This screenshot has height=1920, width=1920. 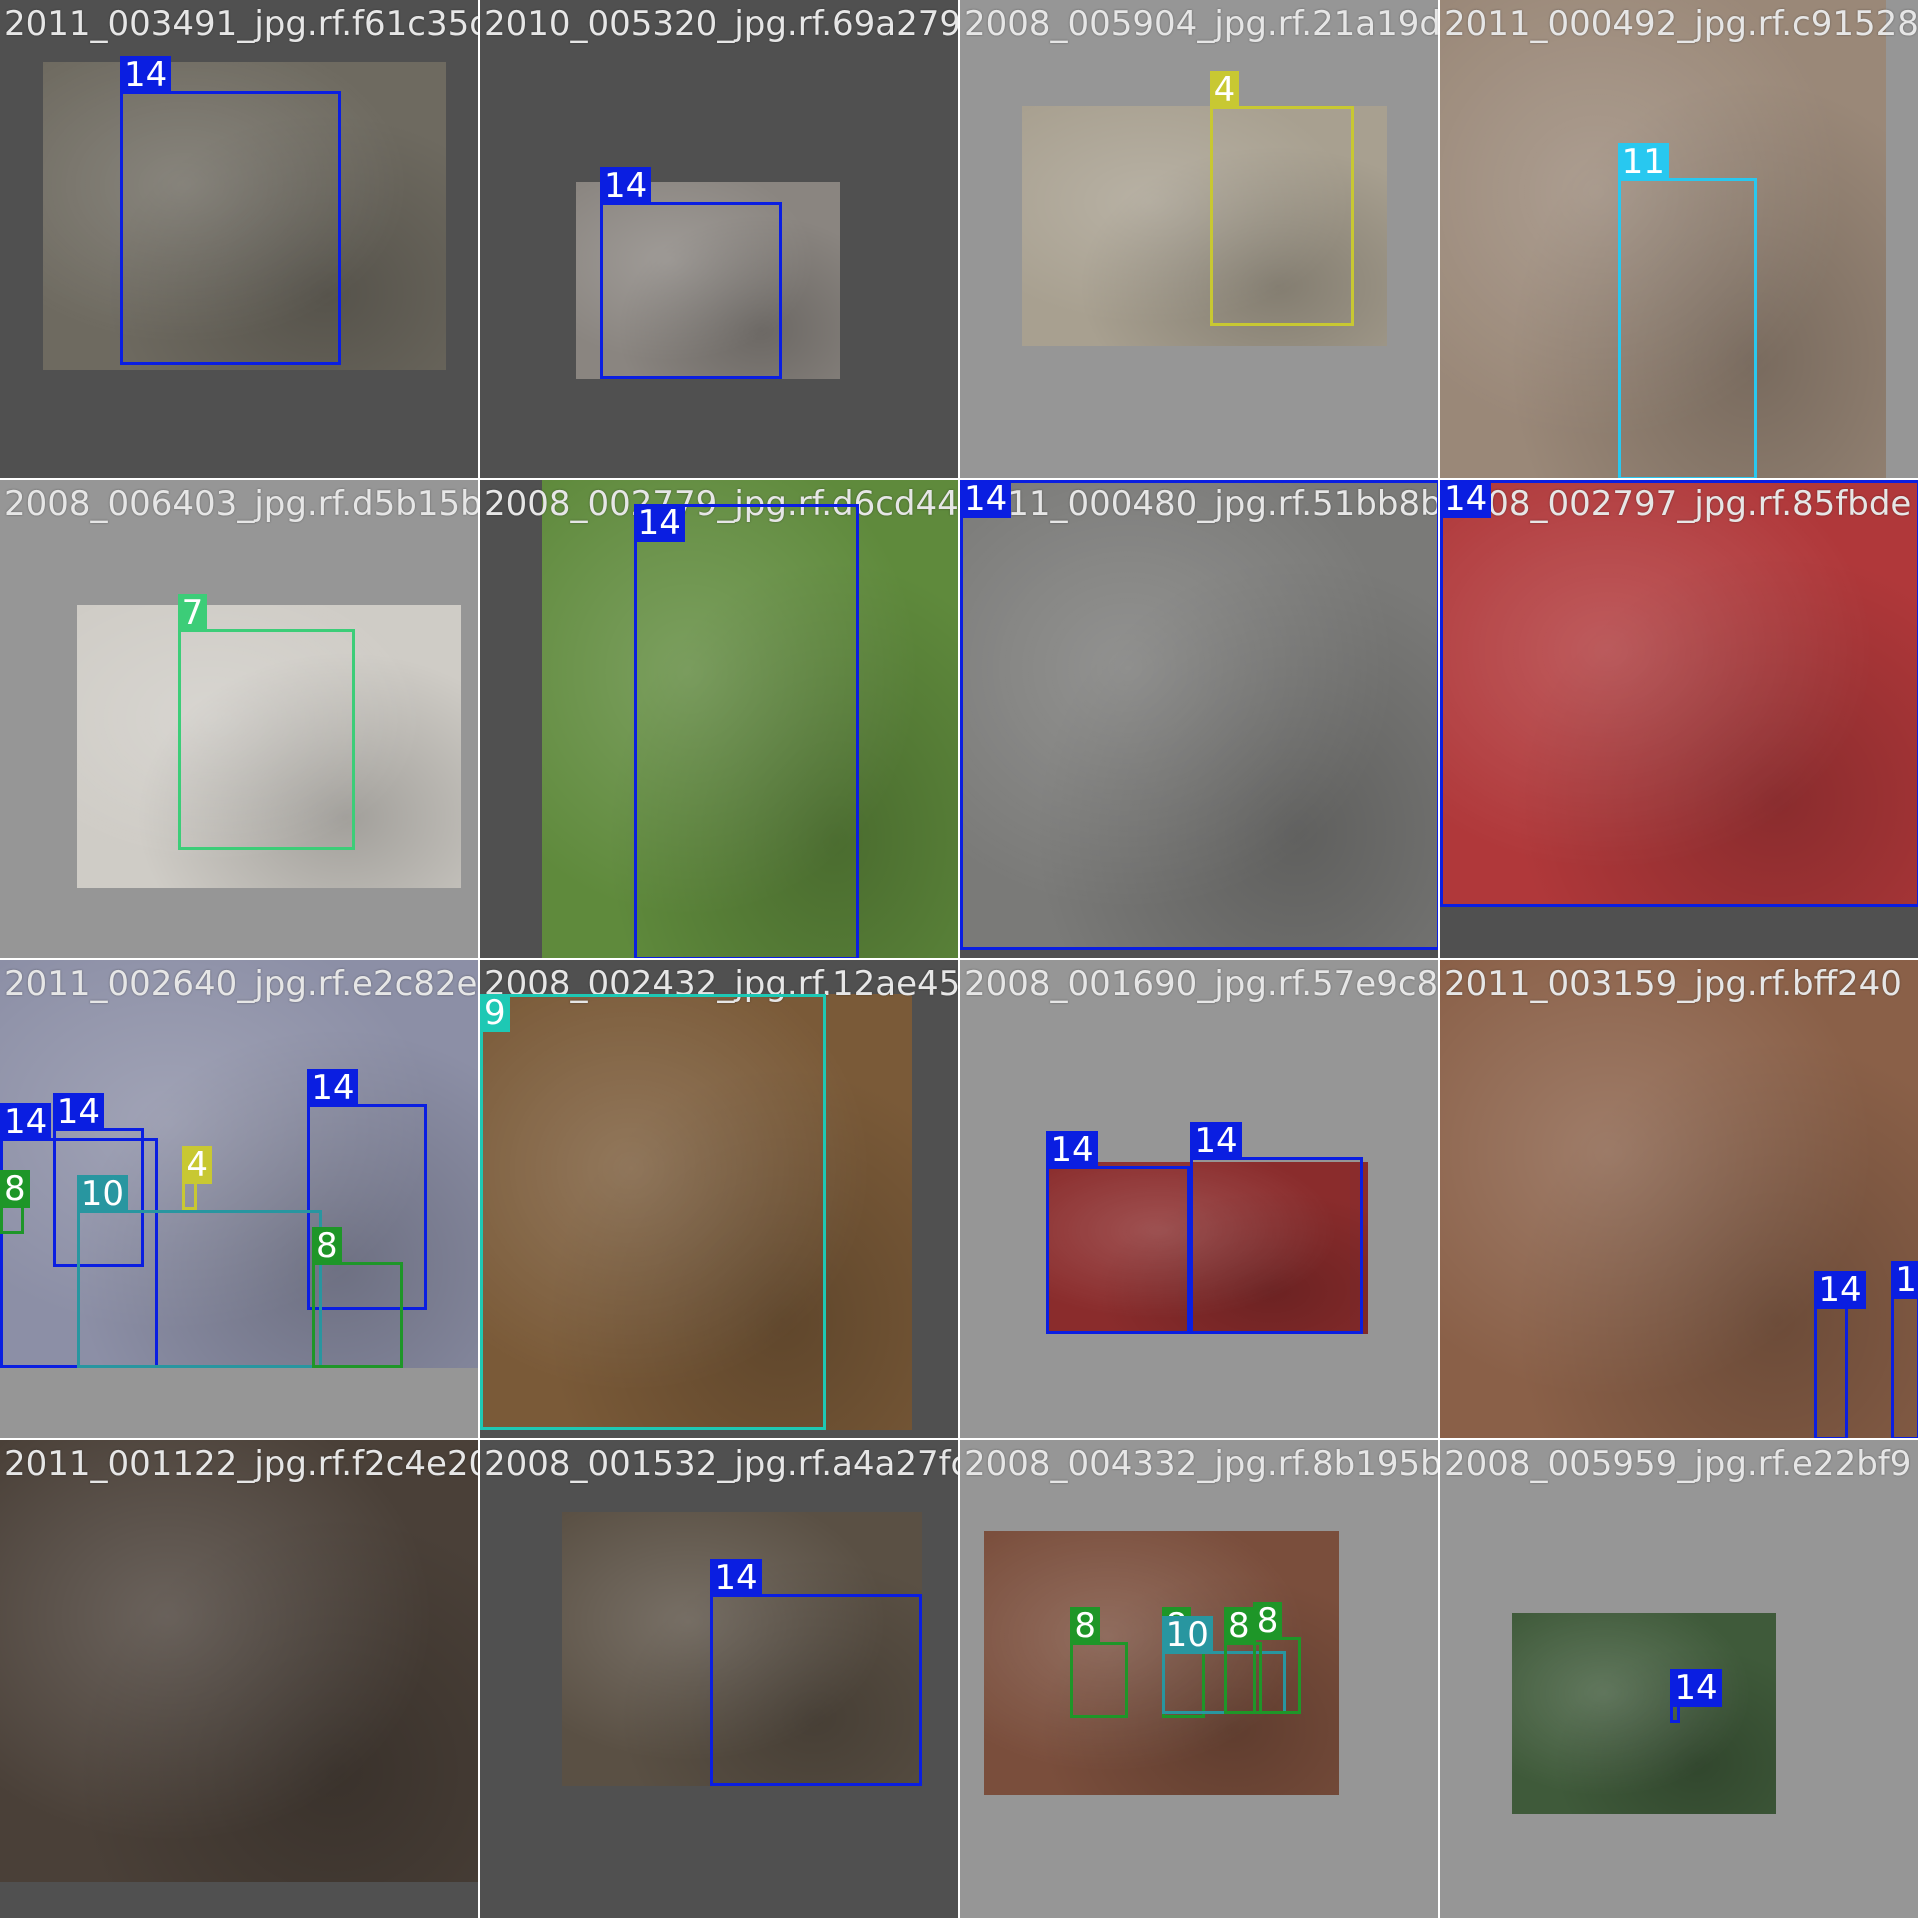 What do you see at coordinates (242, 24) in the screenshot?
I see `tile-filename: 2011_003491_jpg.rf.f61c35d` at bounding box center [242, 24].